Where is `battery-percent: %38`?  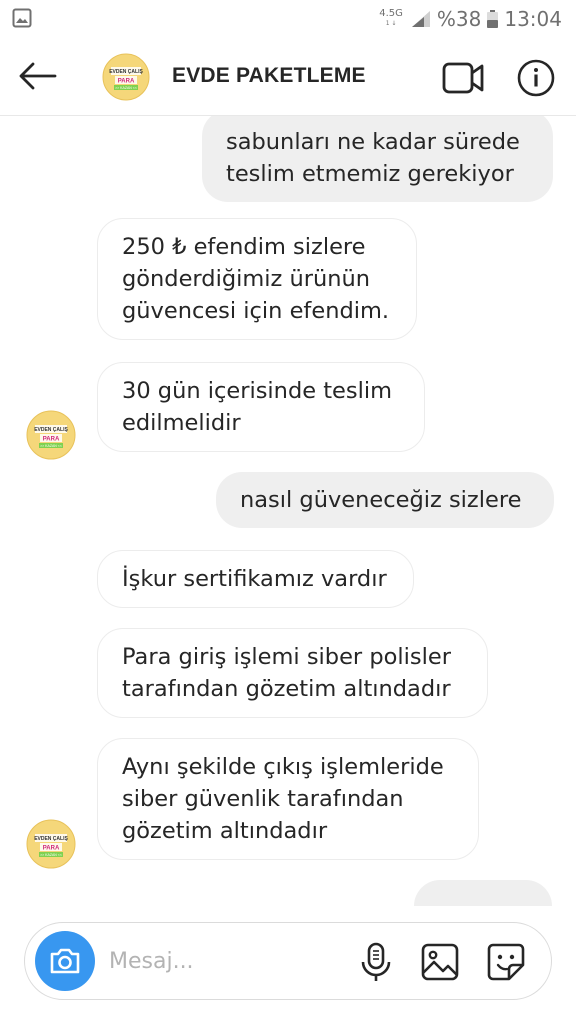
battery-percent: %38 is located at coordinates (459, 19).